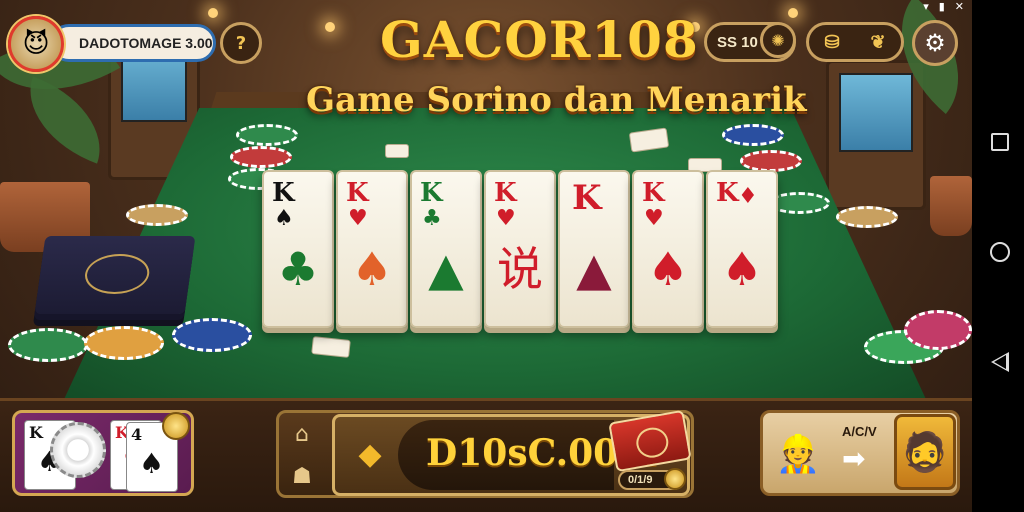 The height and width of the screenshot is (512, 1024). Describe the element at coordinates (556, 100) in the screenshot. I see `game-subtitle: Game Sorino dan Menarik` at that location.